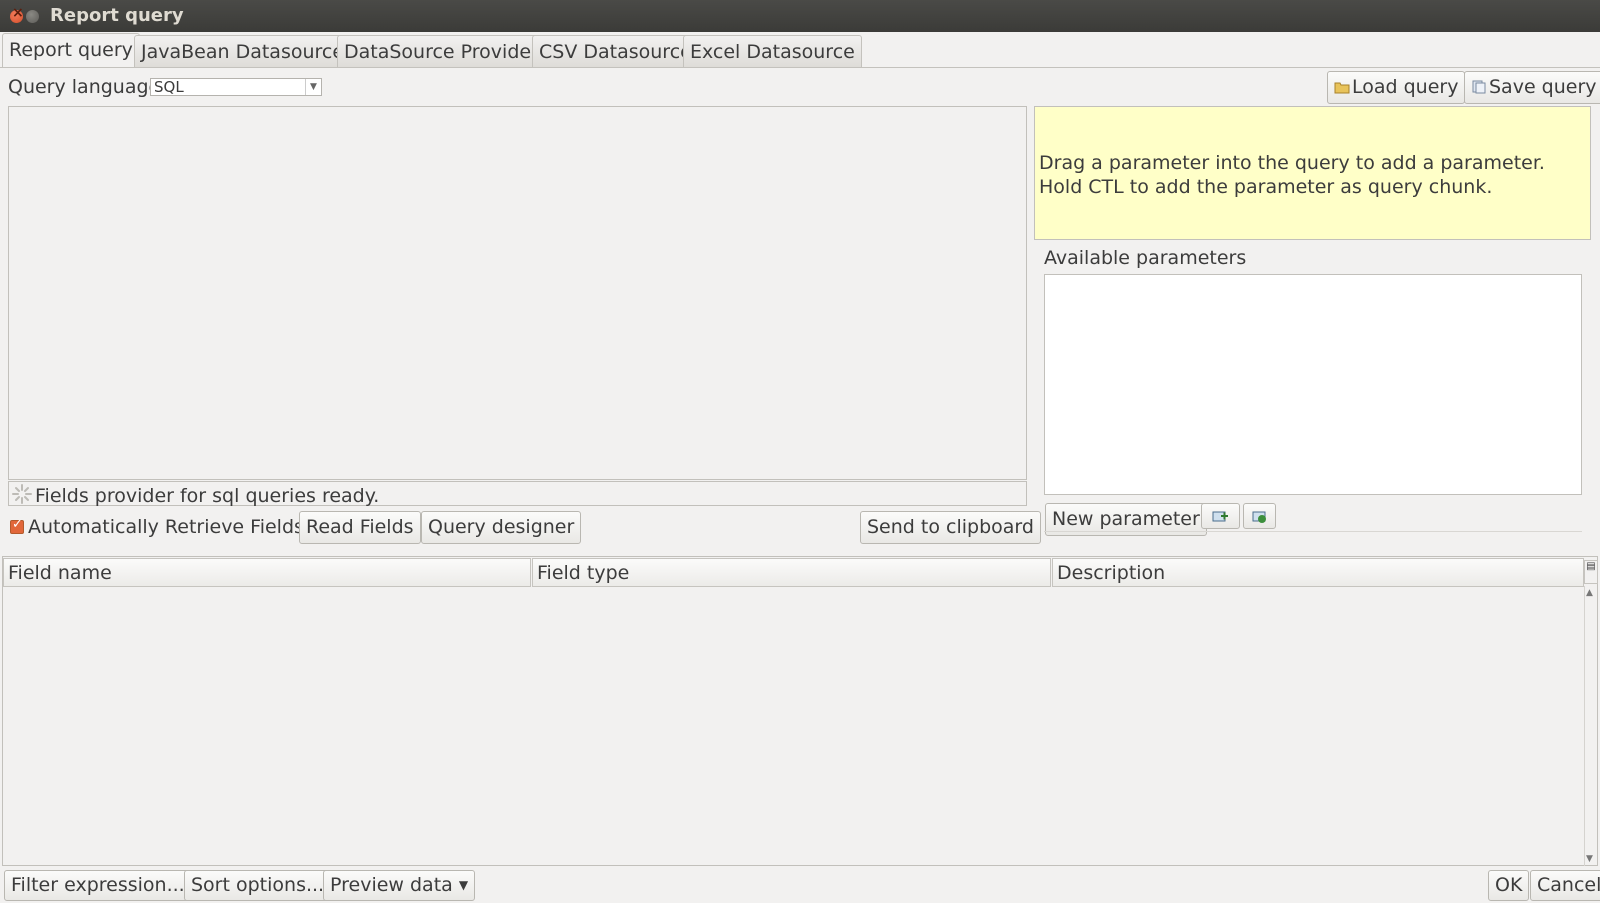 The height and width of the screenshot is (903, 1600). Describe the element at coordinates (950, 527) in the screenshot. I see `send-to-clipboard-button: Send to clipboard` at that location.